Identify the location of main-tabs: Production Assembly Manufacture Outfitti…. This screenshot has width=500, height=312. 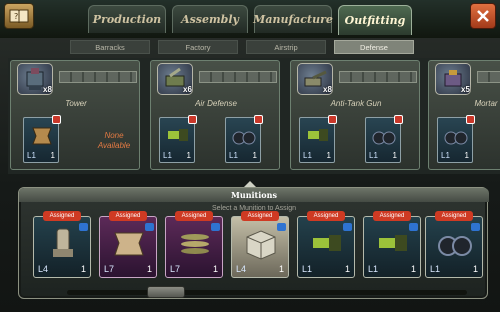
(250, 20).